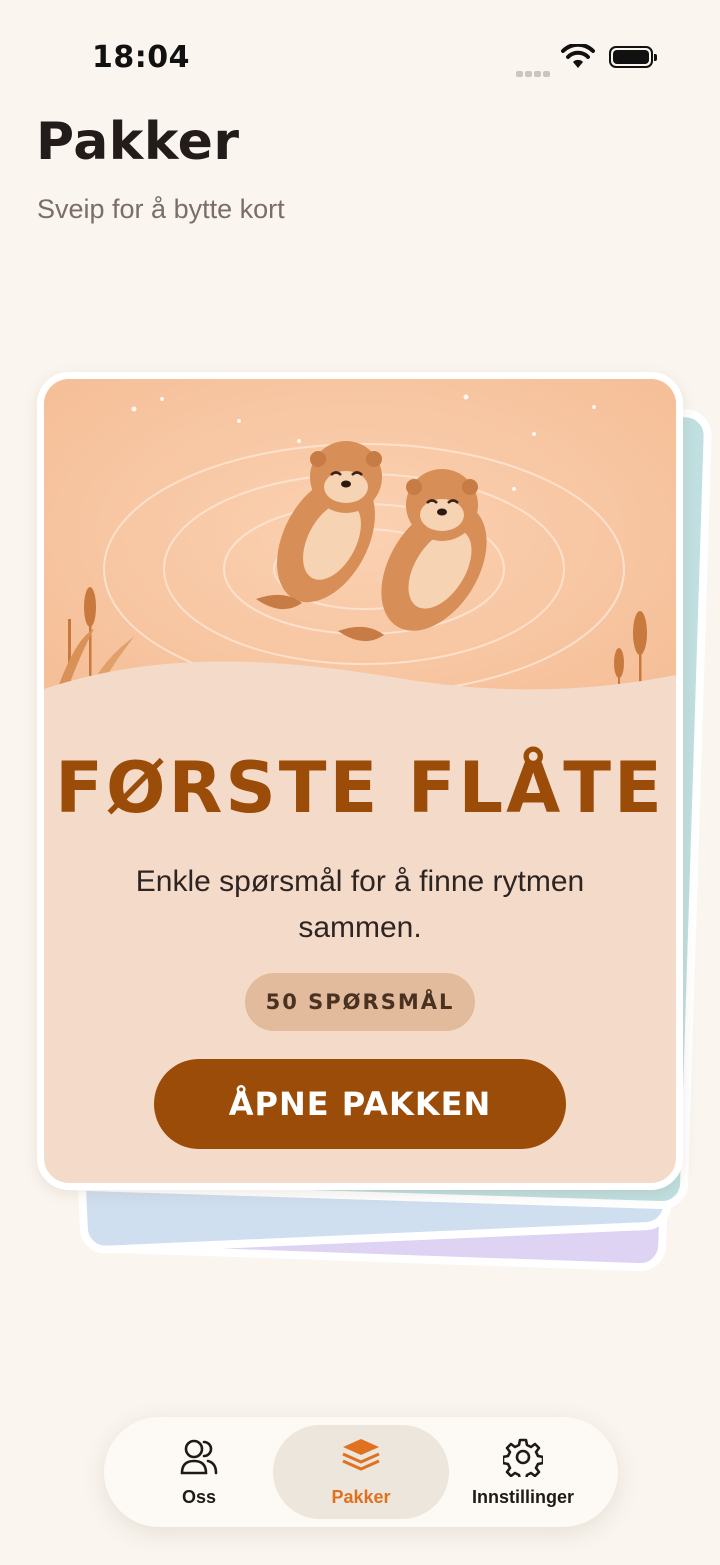 This screenshot has width=720, height=1565. What do you see at coordinates (534, 71) in the screenshot?
I see `cellular-signal-icon` at bounding box center [534, 71].